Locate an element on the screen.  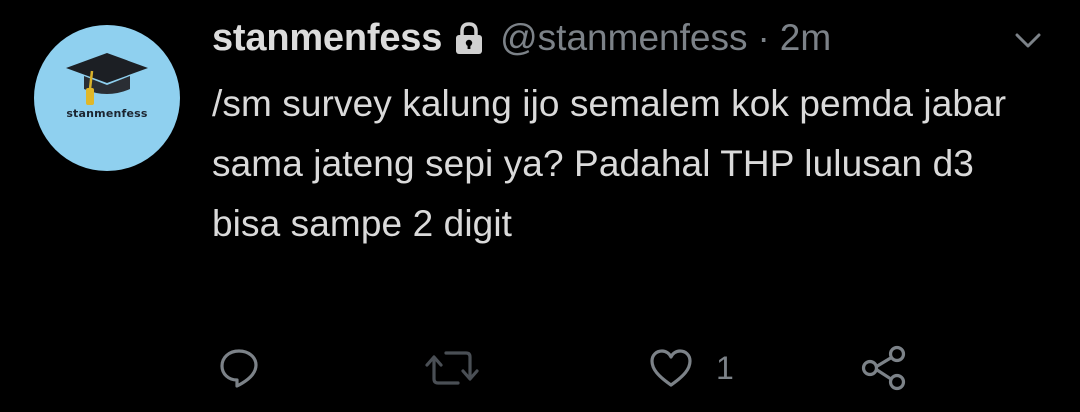
avatar: stanmenfess is located at coordinates (107, 98).